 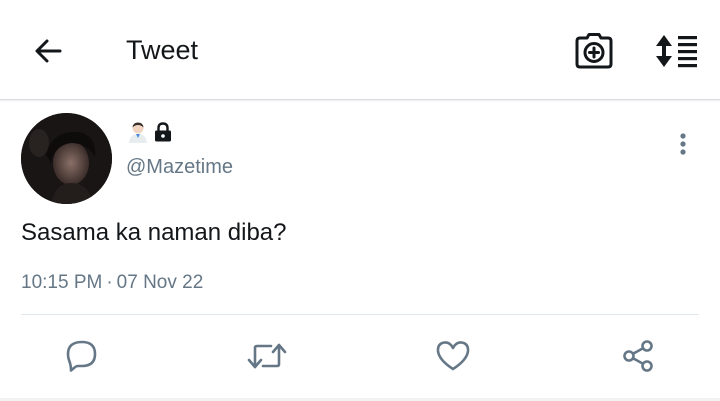 I want to click on share-icon, so click(x=638, y=356).